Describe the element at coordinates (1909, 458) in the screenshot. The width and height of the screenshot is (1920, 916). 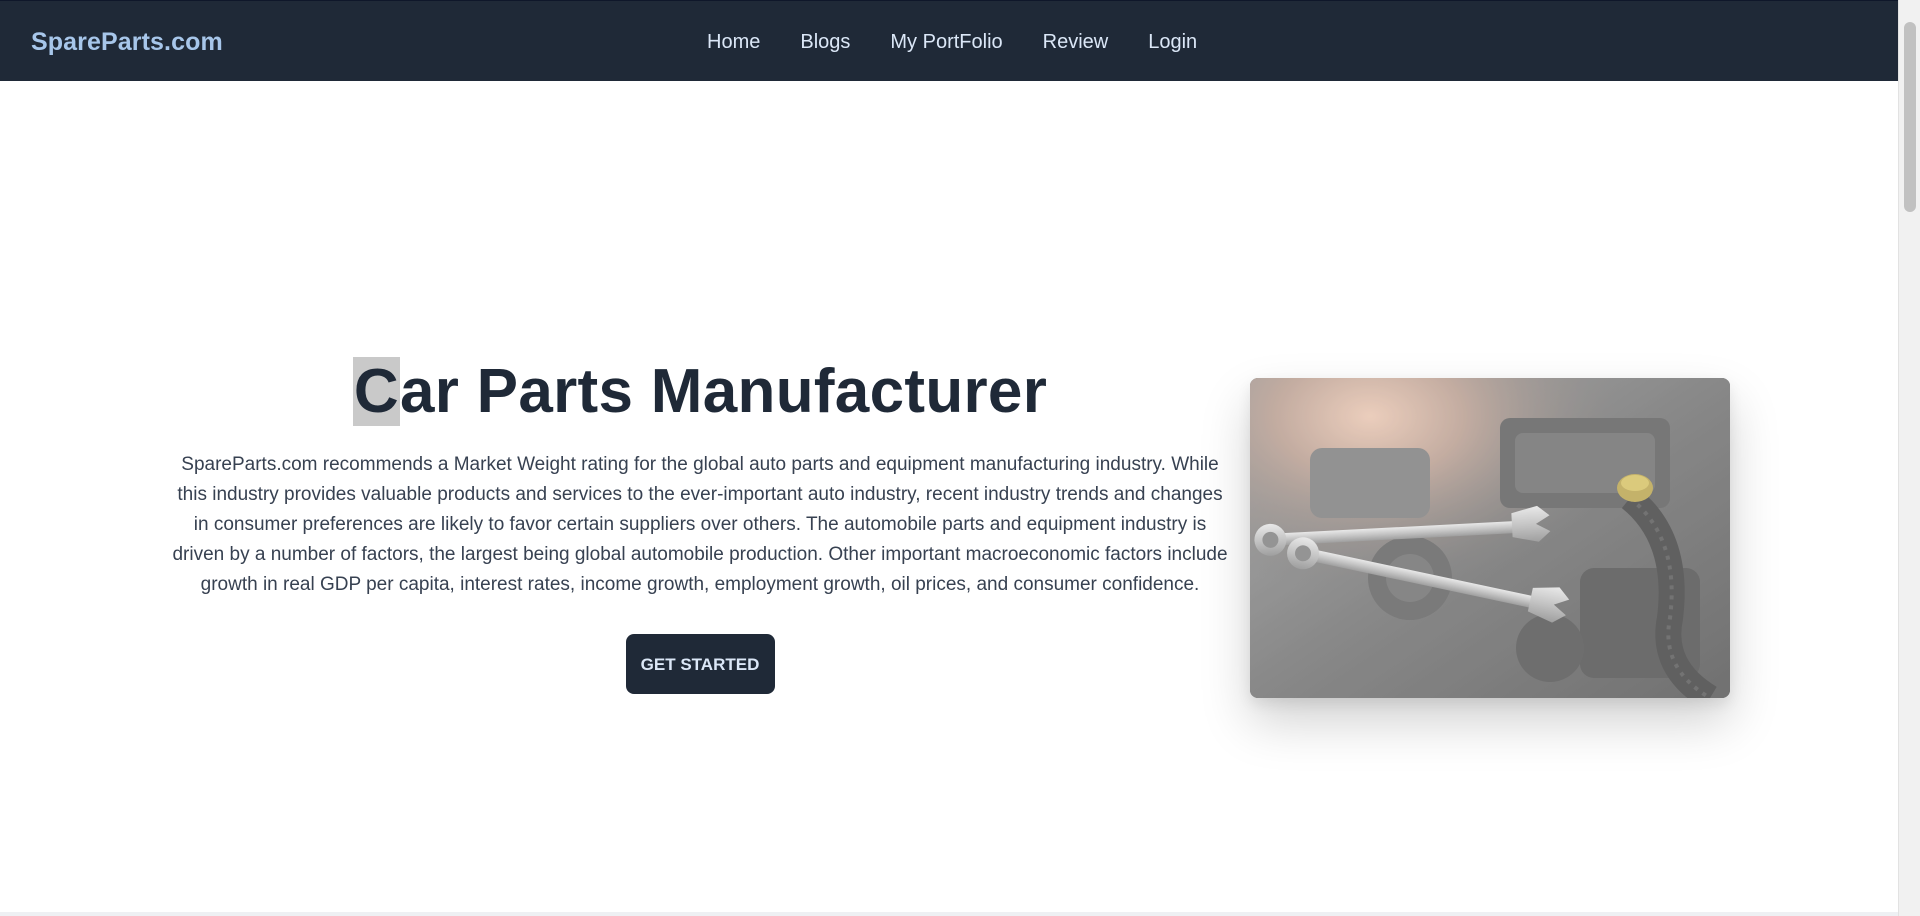
I see `page-scrollbar` at that location.